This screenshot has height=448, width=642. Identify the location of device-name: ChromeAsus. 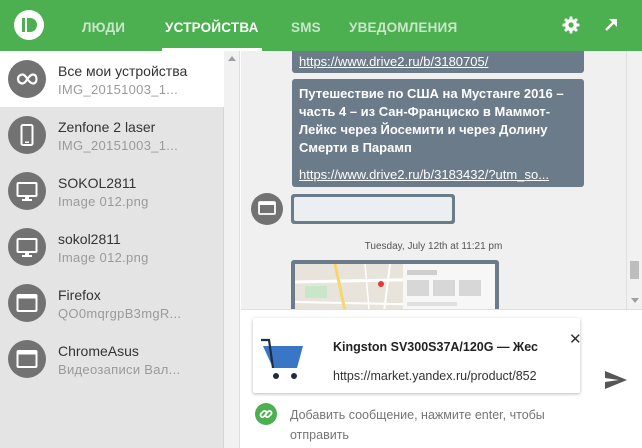
(98, 351).